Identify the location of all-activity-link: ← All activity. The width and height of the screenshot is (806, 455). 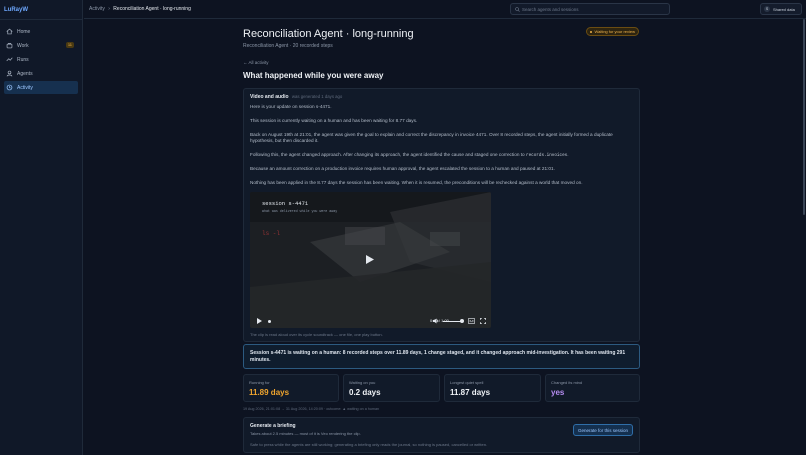
(256, 62).